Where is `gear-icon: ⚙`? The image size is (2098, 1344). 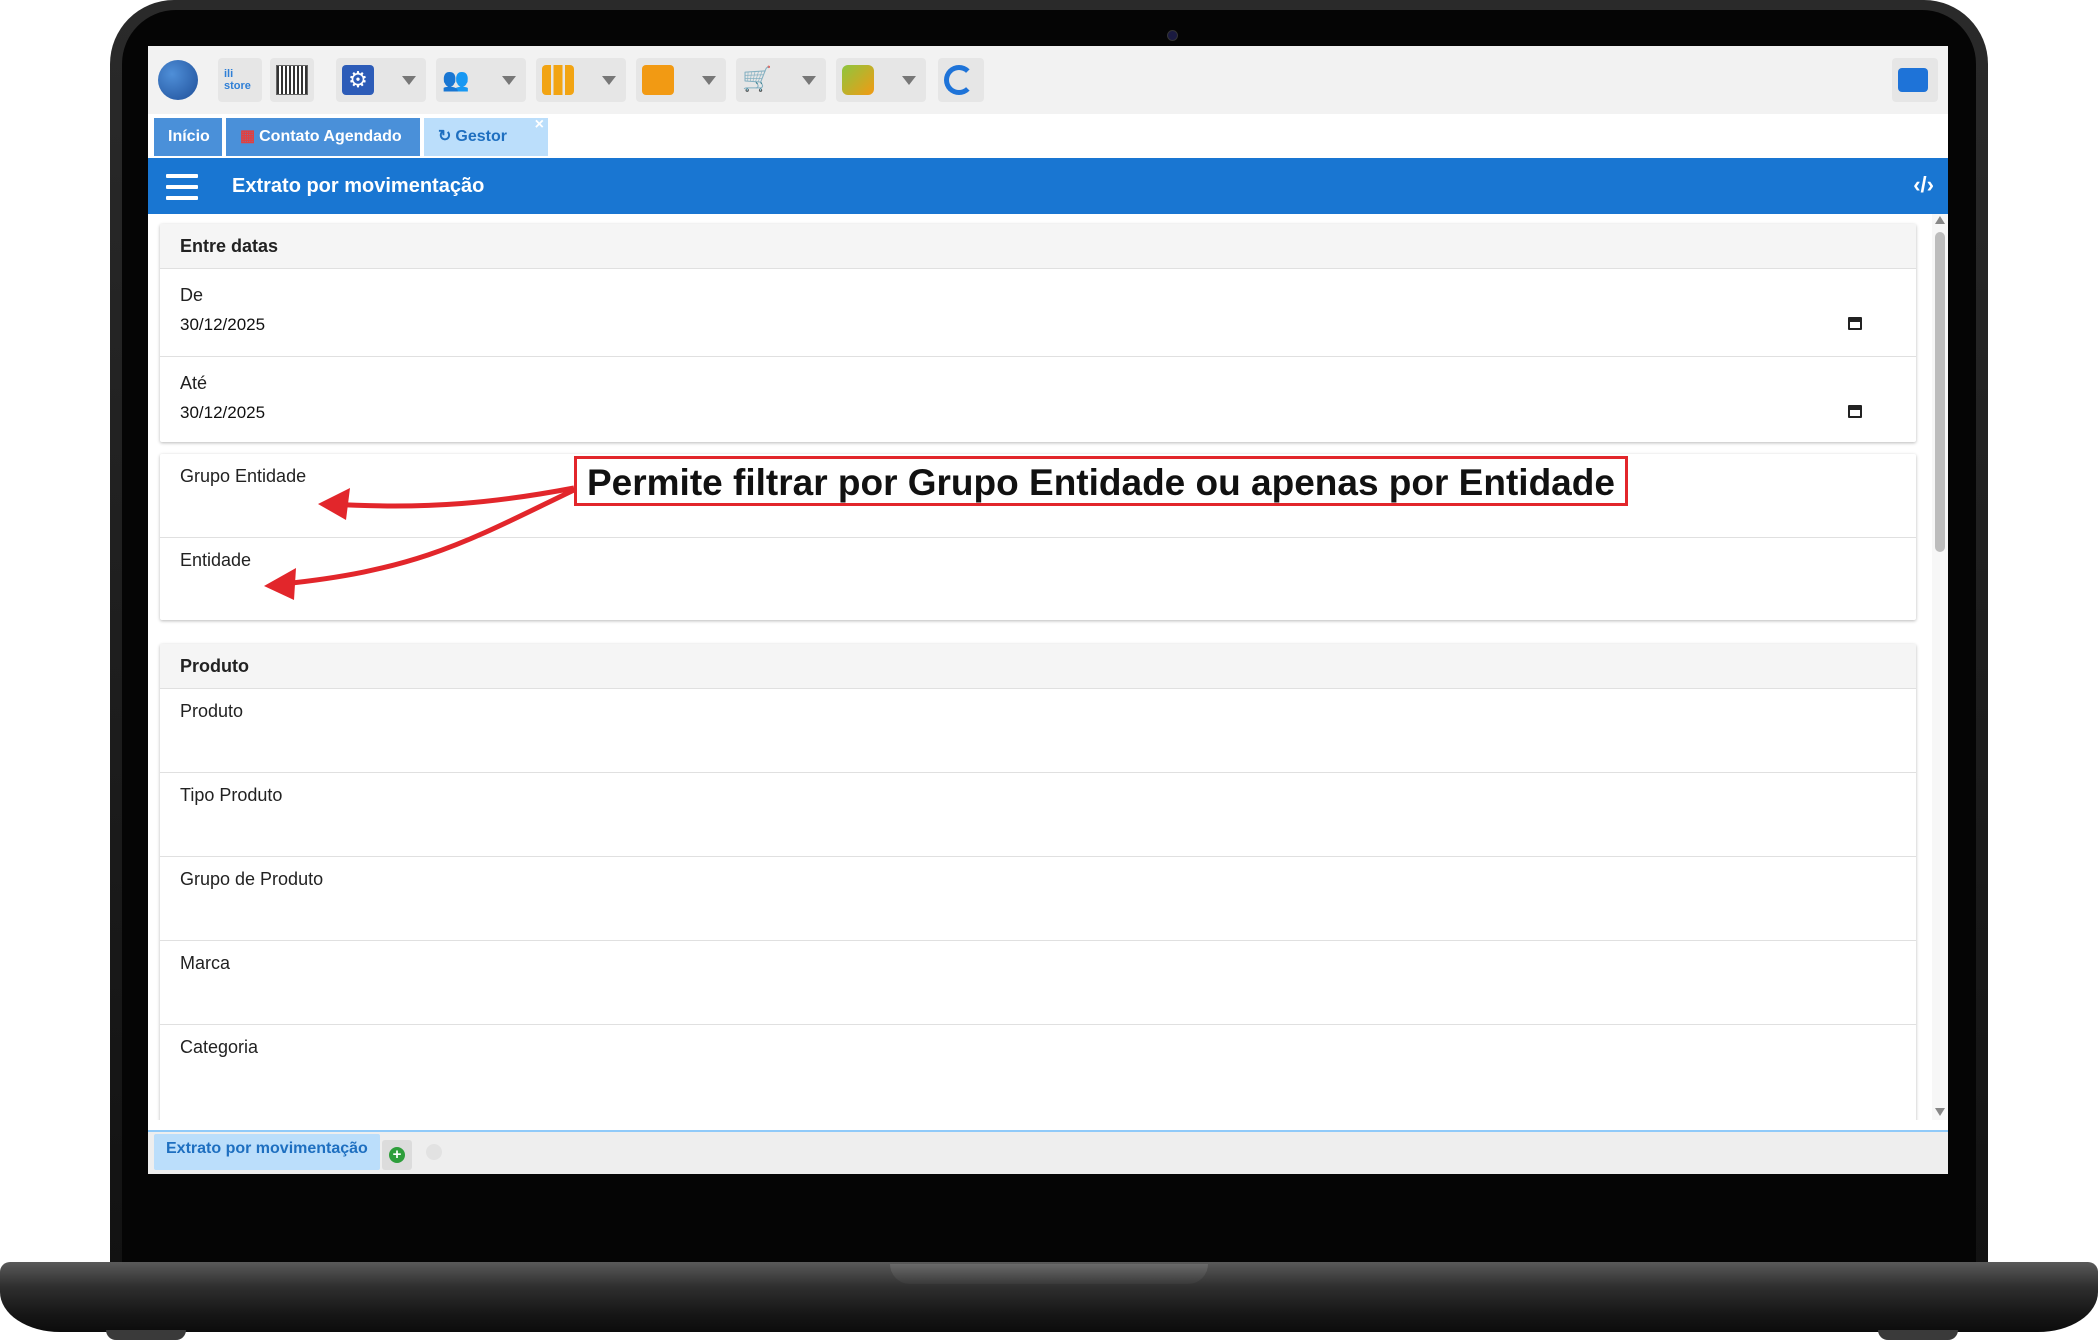
gear-icon: ⚙ is located at coordinates (358, 80).